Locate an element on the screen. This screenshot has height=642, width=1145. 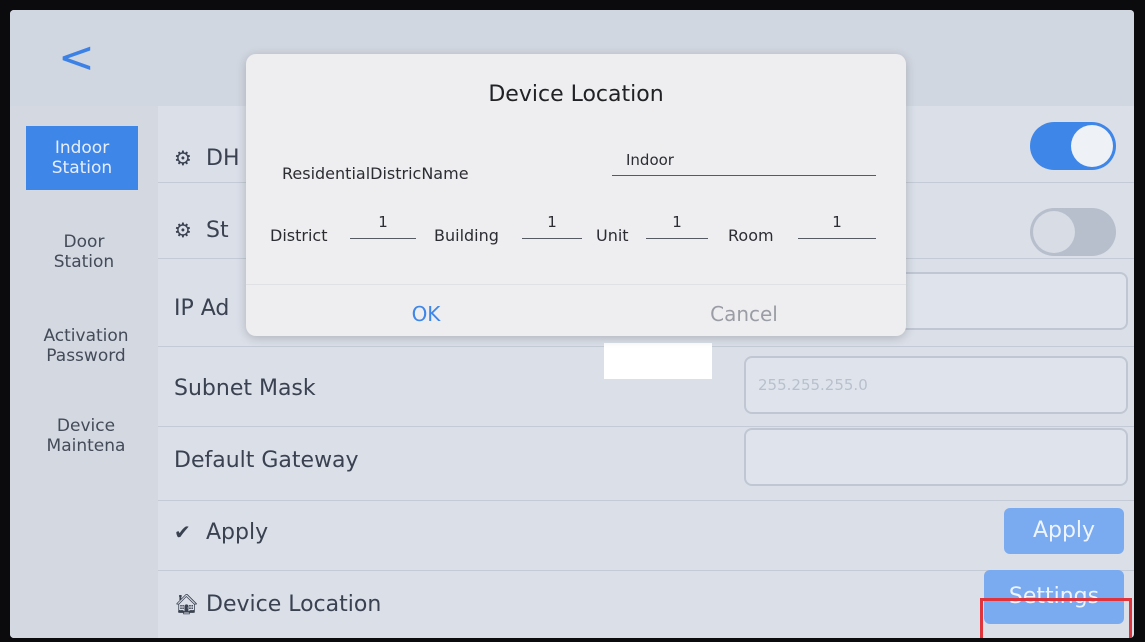
room-input: 1 is located at coordinates (837, 225).